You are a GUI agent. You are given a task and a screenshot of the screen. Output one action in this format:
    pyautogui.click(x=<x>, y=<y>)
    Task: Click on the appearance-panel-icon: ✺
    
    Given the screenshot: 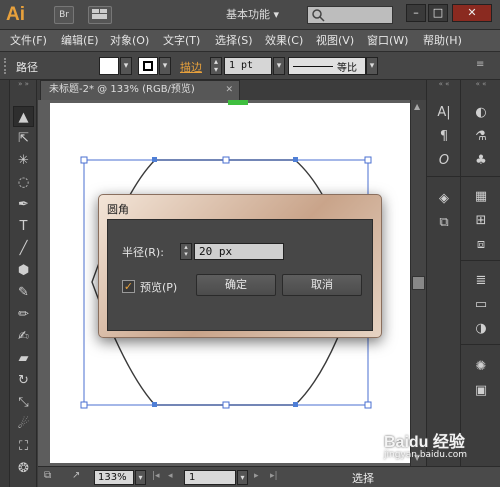 What is the action you would take?
    pyautogui.click(x=481, y=367)
    